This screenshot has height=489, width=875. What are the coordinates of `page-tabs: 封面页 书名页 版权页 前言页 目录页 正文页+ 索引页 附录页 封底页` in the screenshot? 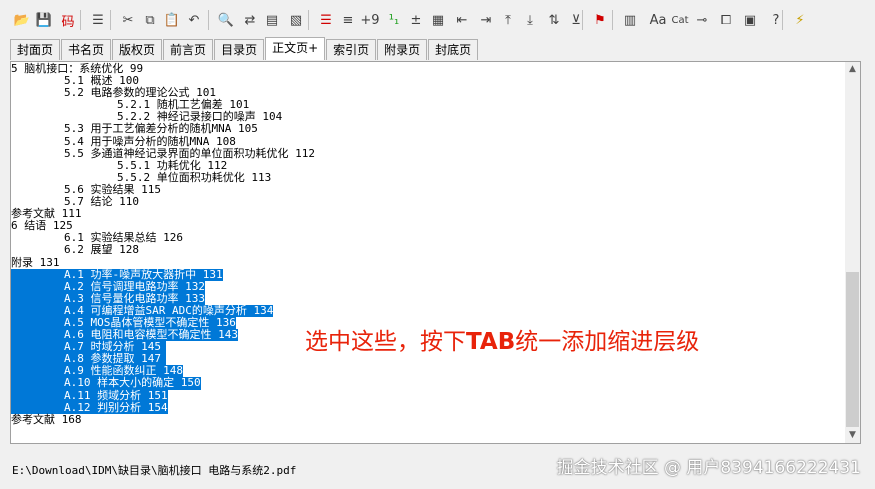 It's located at (244, 49).